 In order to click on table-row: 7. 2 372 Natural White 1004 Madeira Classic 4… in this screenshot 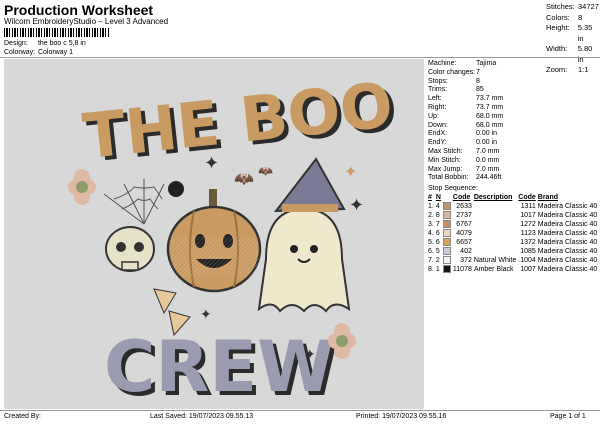, I will do `click(513, 260)`.